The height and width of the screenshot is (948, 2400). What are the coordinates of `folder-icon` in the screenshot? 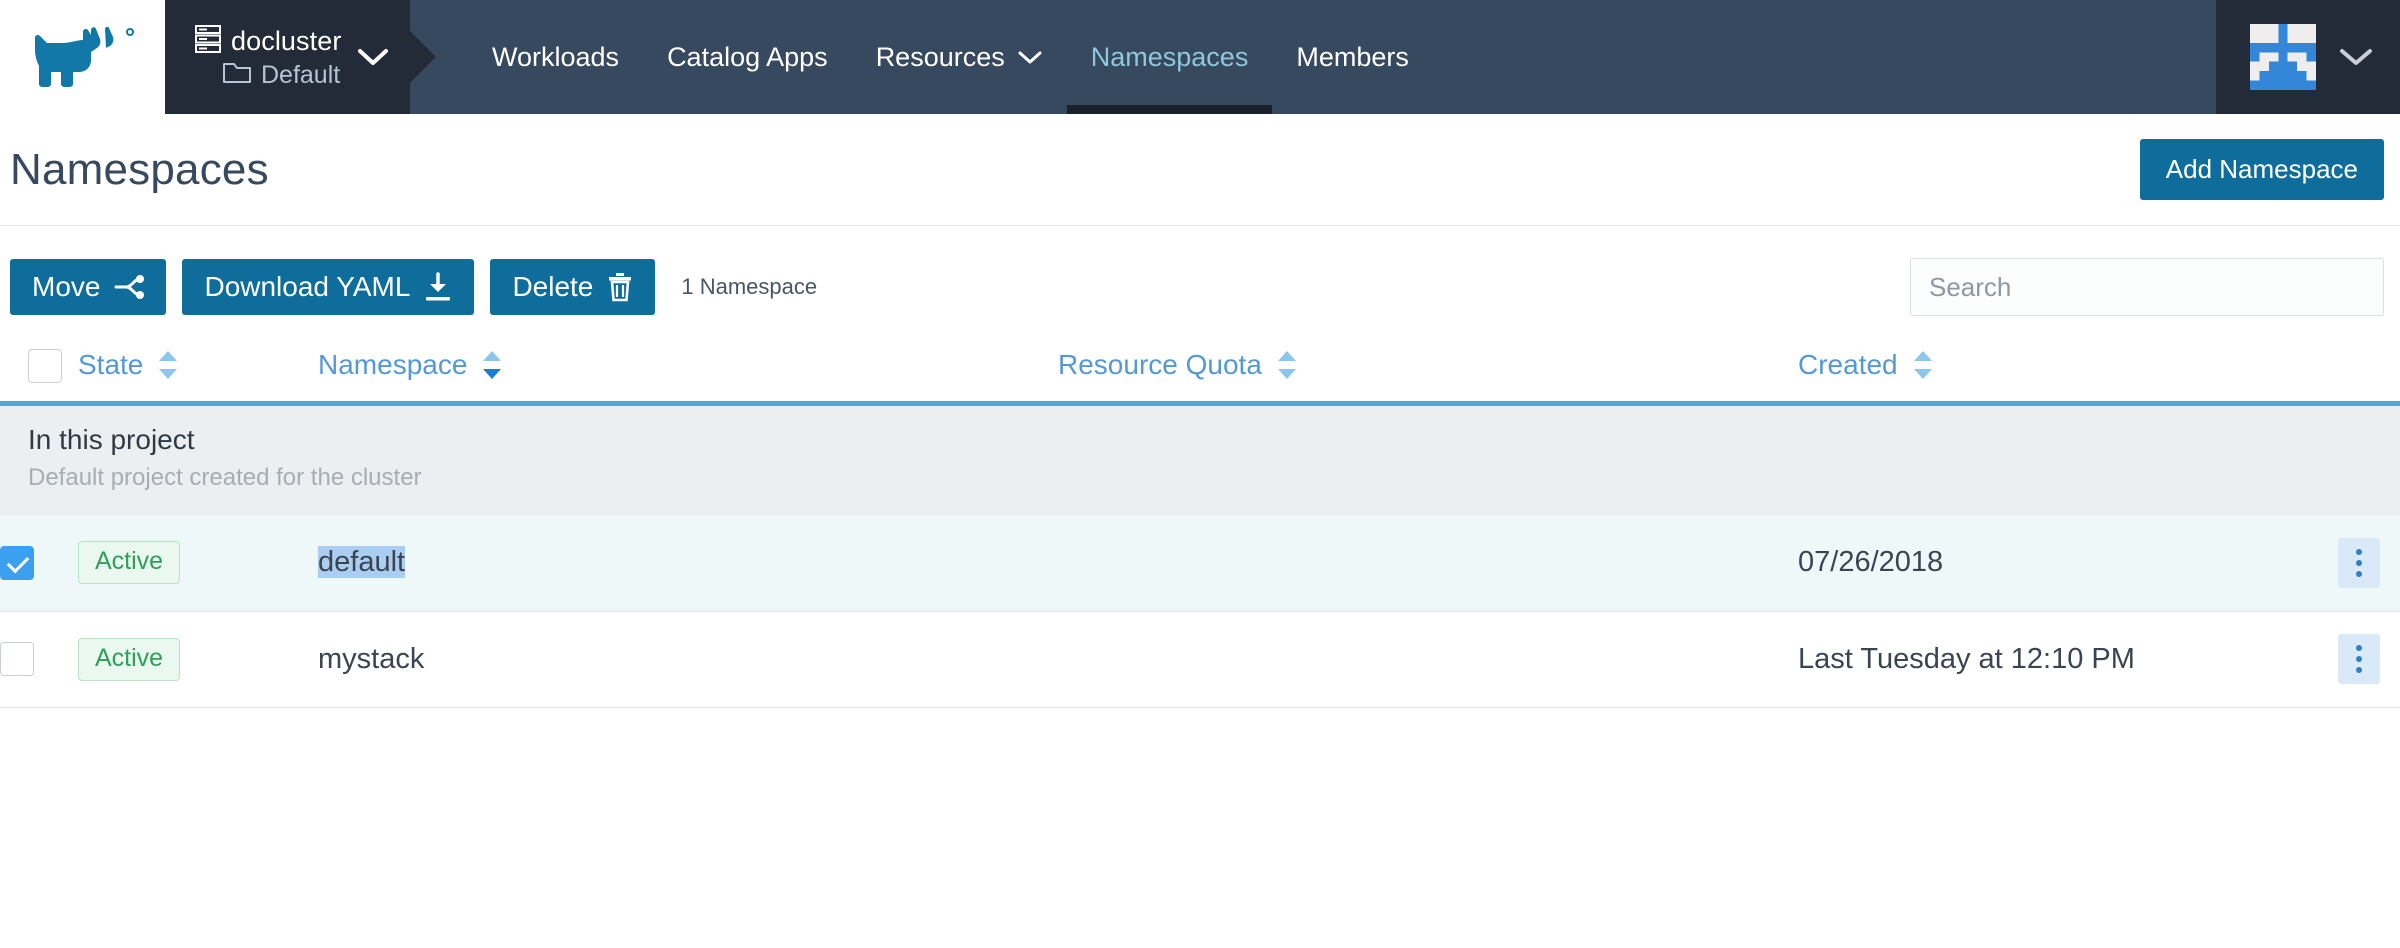 It's located at (237, 75).